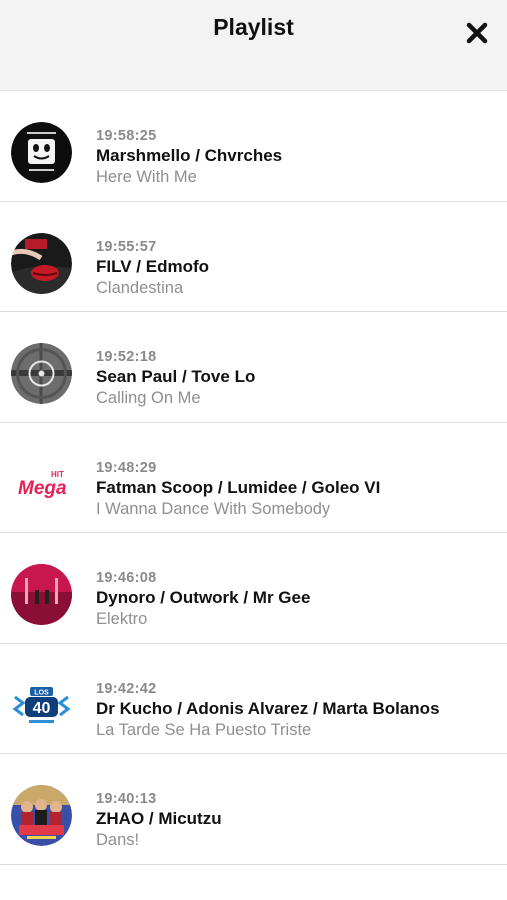 Image resolution: width=507 pixels, height=900 pixels. I want to click on track-title: Calling On Me, so click(148, 398).